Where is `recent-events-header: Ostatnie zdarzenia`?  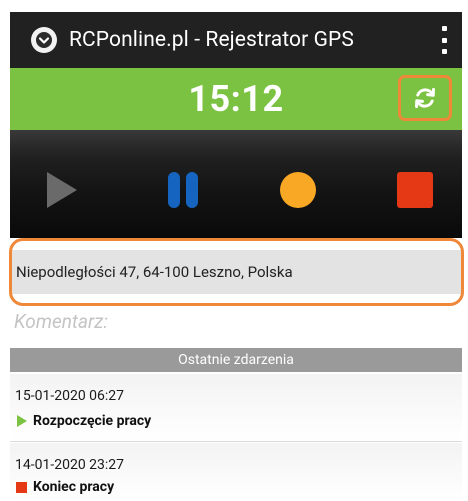 recent-events-header: Ostatnie zdarzenia is located at coordinates (236, 360).